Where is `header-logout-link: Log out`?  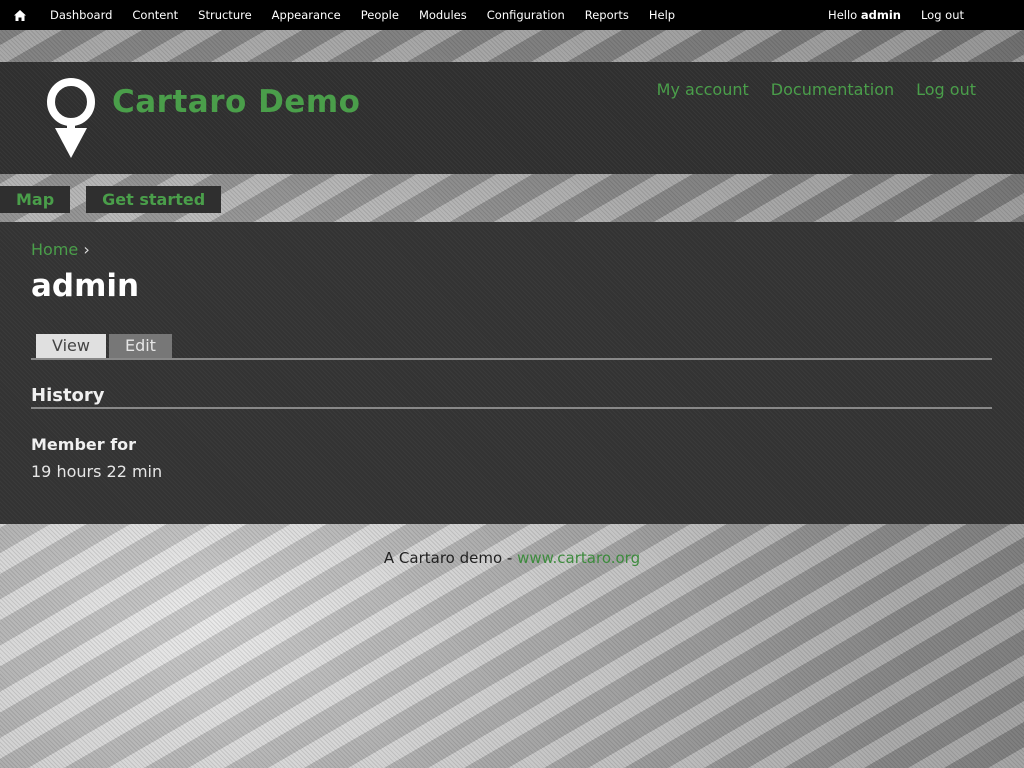
header-logout-link: Log out is located at coordinates (946, 89).